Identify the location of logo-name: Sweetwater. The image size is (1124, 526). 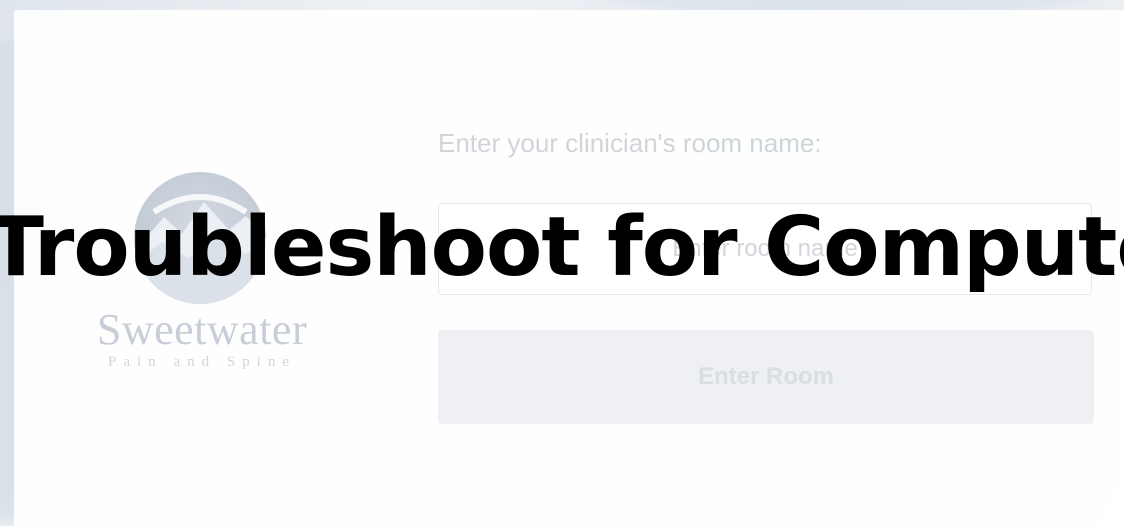
(202, 329).